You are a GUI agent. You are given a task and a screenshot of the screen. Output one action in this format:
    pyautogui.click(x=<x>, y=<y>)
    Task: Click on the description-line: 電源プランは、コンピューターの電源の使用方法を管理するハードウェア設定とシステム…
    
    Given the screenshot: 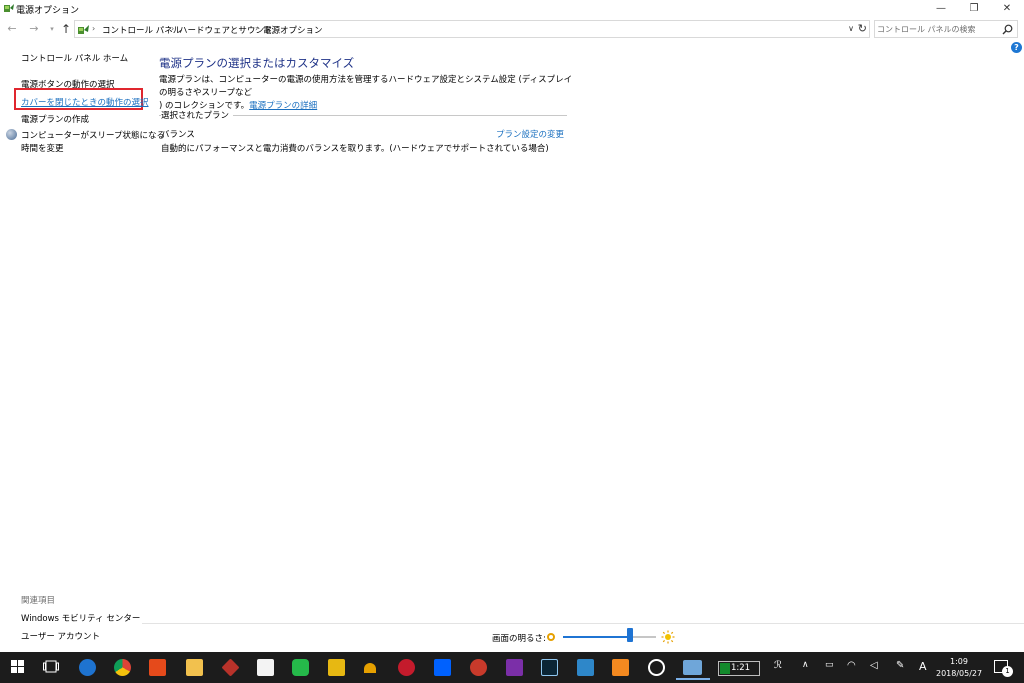 What is the action you would take?
    pyautogui.click(x=366, y=86)
    